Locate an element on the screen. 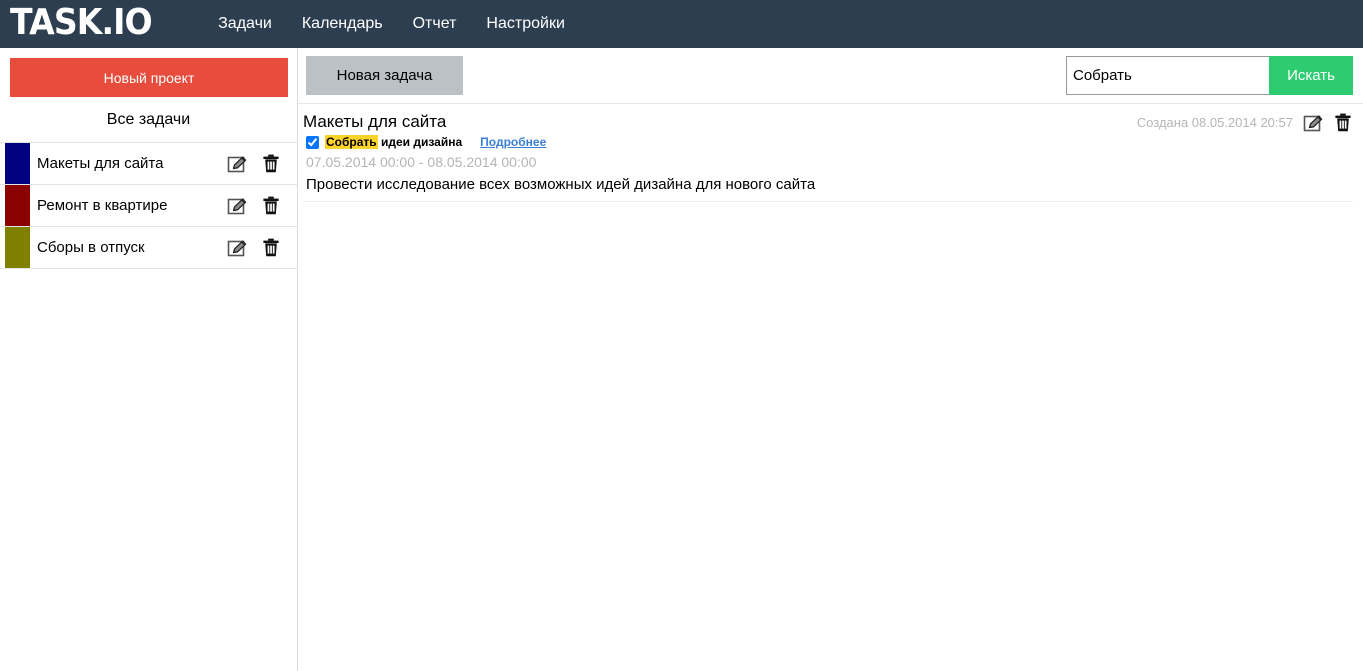  sidebar-item-all-tasks: Все задачи is located at coordinates (148, 120).